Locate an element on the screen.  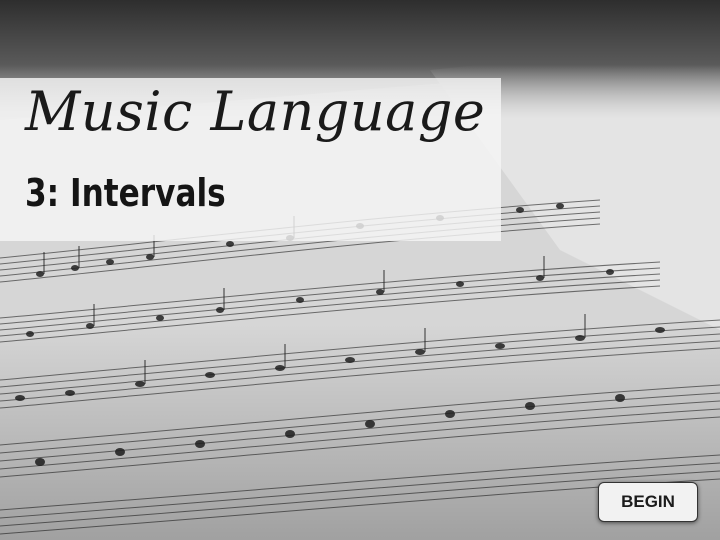
slide-title: Music Language is located at coordinates (255, 111).